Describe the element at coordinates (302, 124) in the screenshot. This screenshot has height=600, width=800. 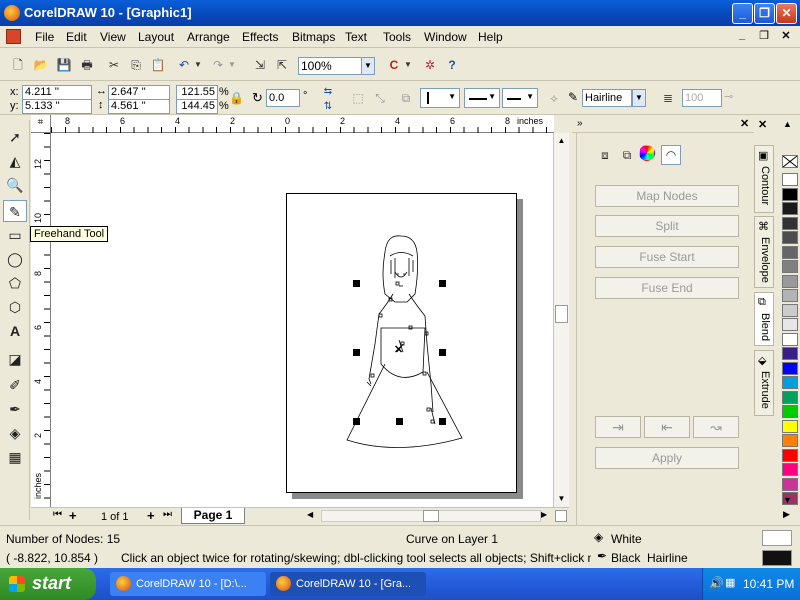
I see `horizontal-ruler: 8 6 4 2 0 2 4 6 8 inches` at that location.